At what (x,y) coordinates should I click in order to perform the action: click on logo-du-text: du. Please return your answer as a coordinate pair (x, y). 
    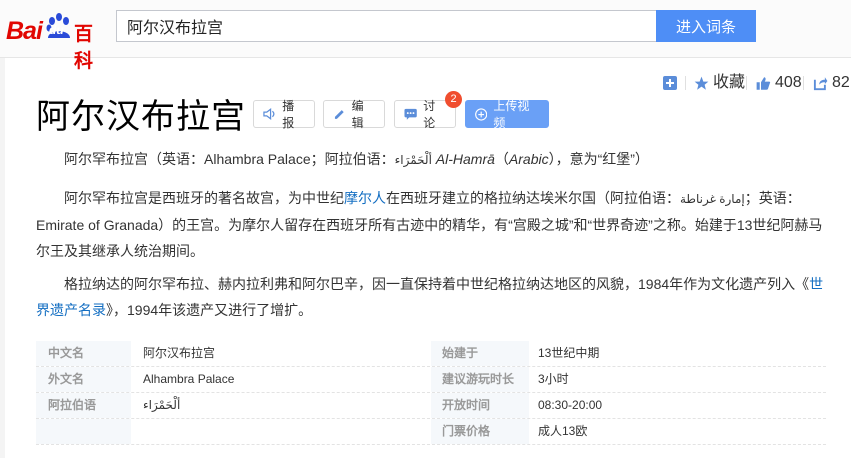
    Looking at the image, I should click on (56, 30).